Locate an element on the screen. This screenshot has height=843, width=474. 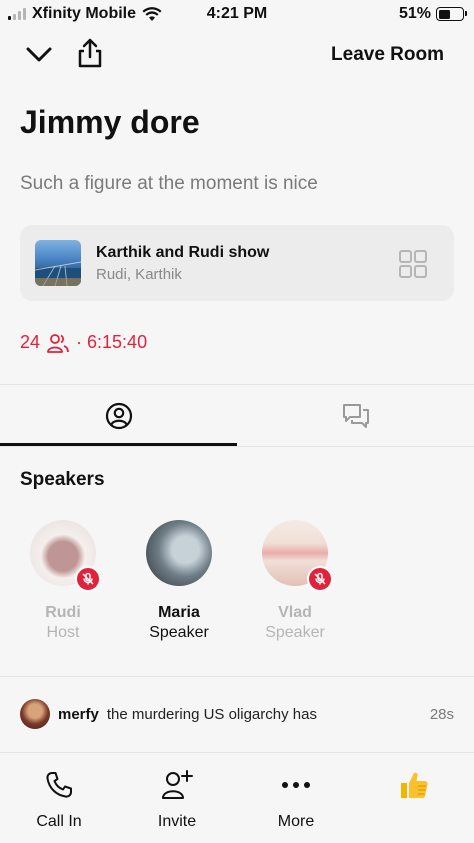
speaker-name: Rudi is located at coordinates (63, 612).